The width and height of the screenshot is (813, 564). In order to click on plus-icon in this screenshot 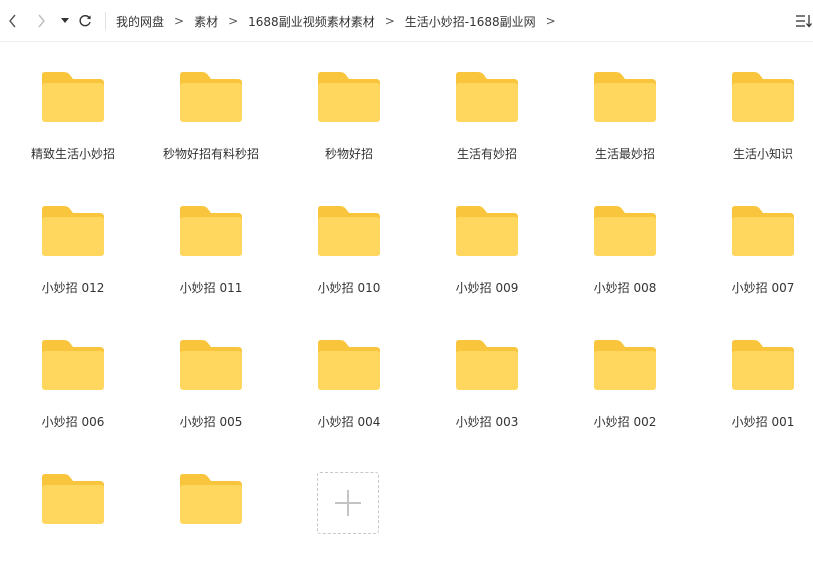, I will do `click(348, 503)`.